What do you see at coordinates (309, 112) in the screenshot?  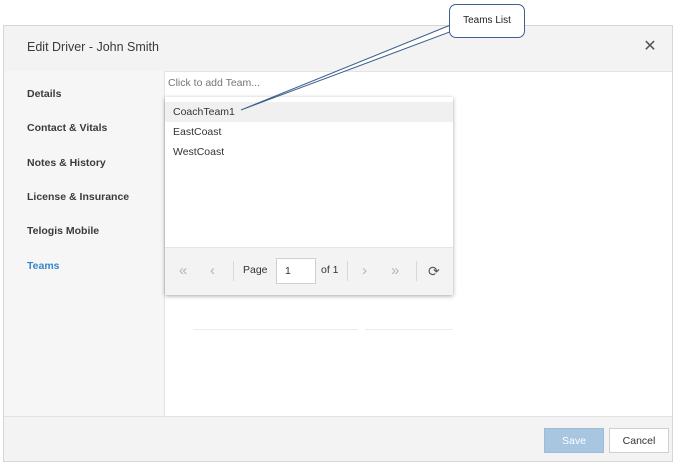 I see `list-item-coachteam1: CoachTeam1` at bounding box center [309, 112].